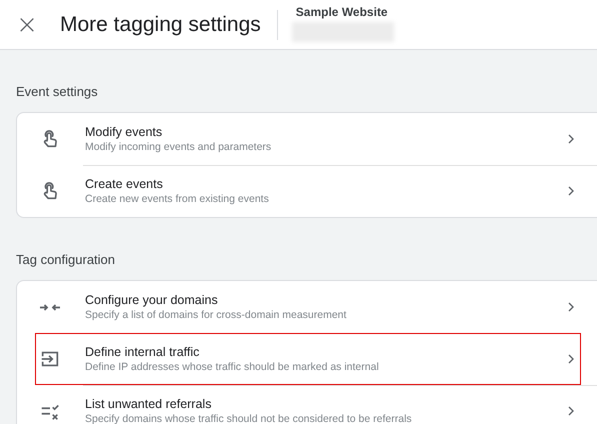  I want to click on row-title: Modify events, so click(124, 132).